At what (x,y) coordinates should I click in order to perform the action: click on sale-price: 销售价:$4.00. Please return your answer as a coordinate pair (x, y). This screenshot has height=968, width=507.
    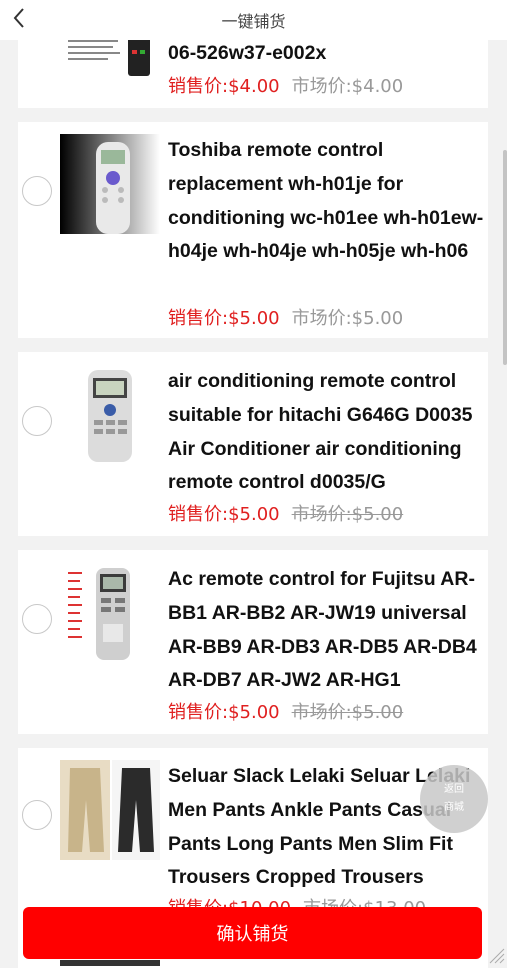
    Looking at the image, I should click on (224, 86).